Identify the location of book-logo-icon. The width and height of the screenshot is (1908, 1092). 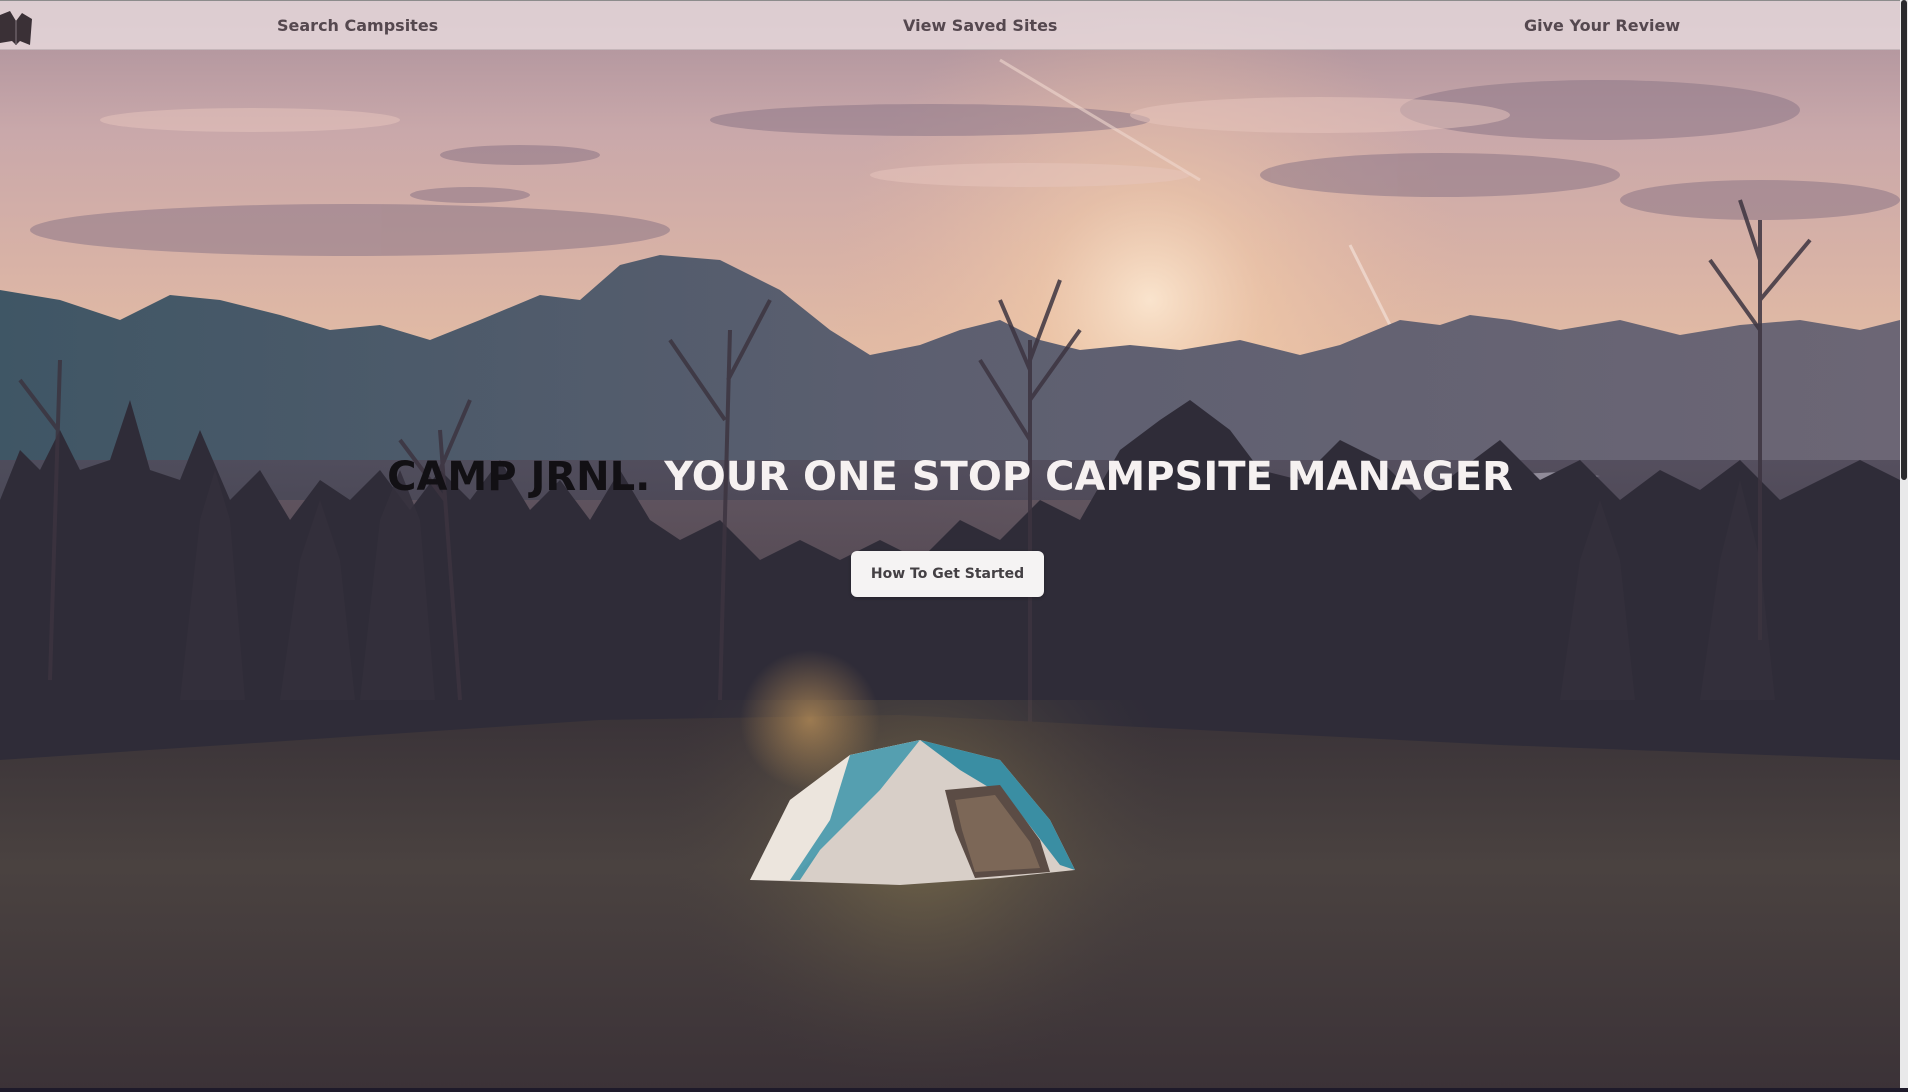
(17, 28).